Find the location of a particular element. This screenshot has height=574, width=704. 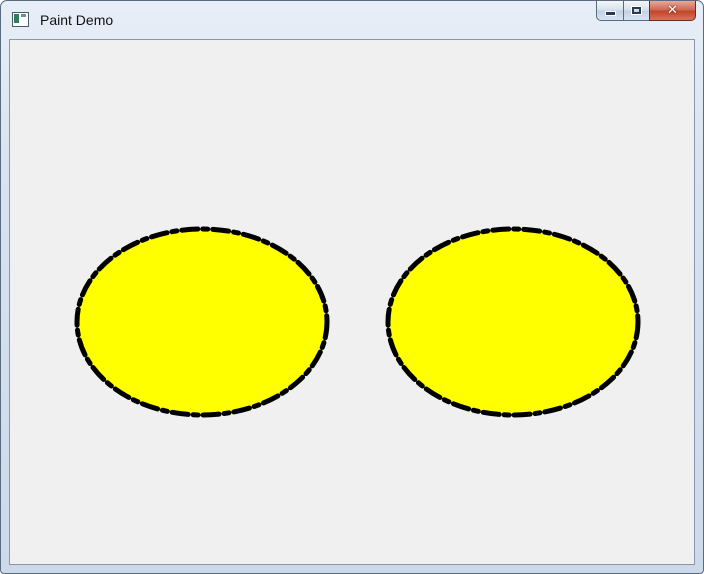

window-title: Paint Demo is located at coordinates (77, 20).